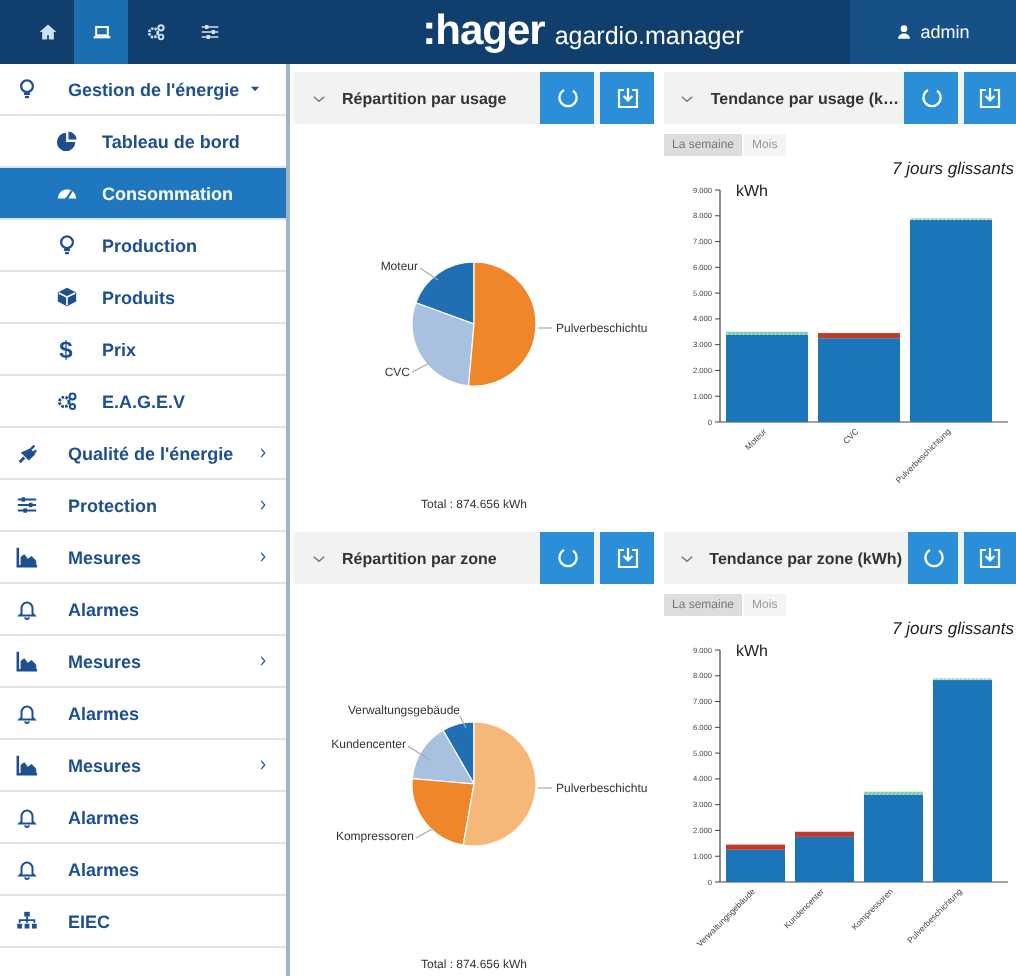  I want to click on sidebar-item: Consommation, so click(143, 194).